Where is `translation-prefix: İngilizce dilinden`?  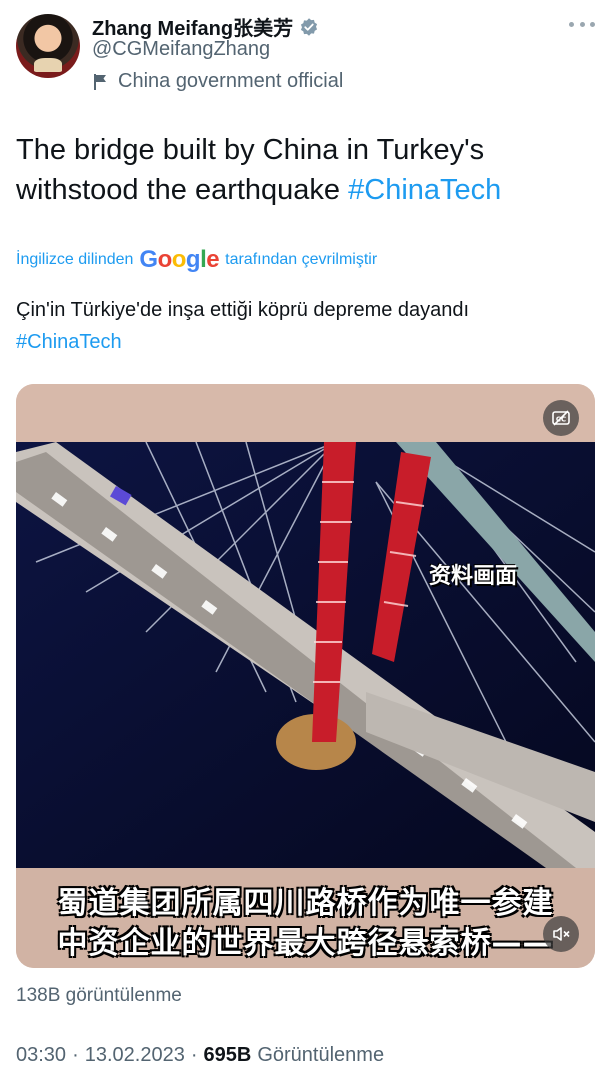
translation-prefix: İngilizce dilinden is located at coordinates (75, 259).